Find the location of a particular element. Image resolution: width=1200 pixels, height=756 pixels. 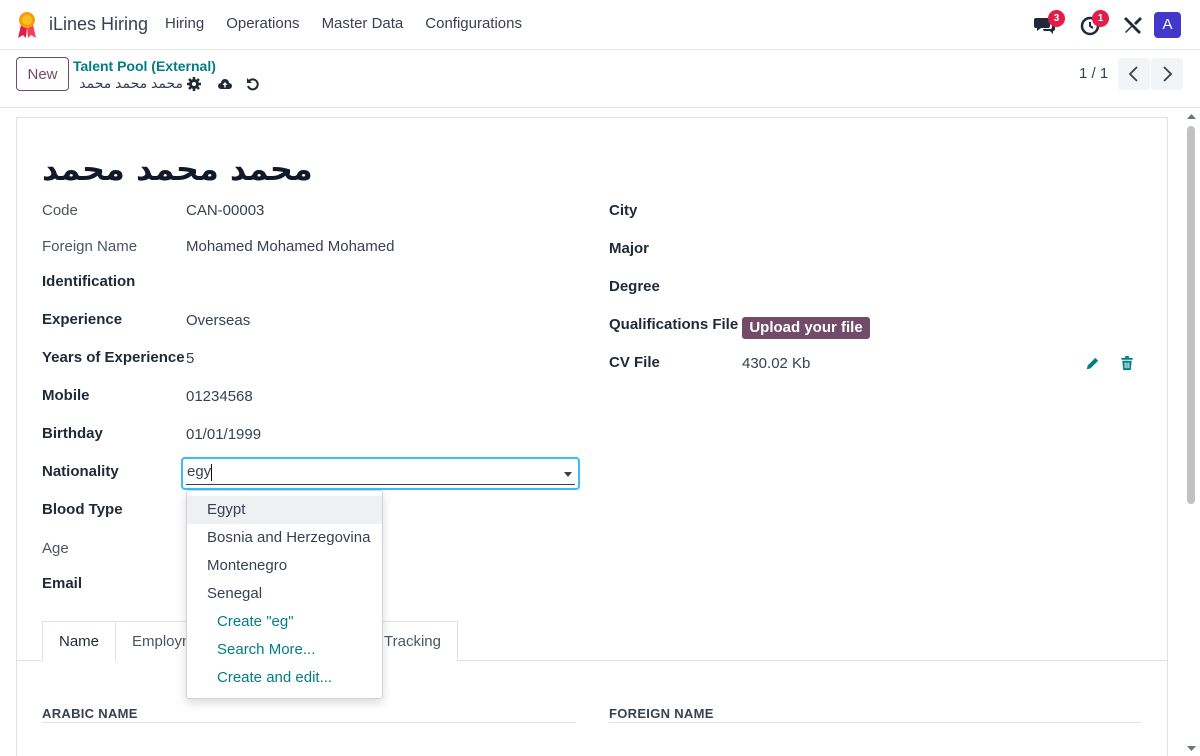

field-label-qualifications-file: Qualifications File is located at coordinates (674, 324).